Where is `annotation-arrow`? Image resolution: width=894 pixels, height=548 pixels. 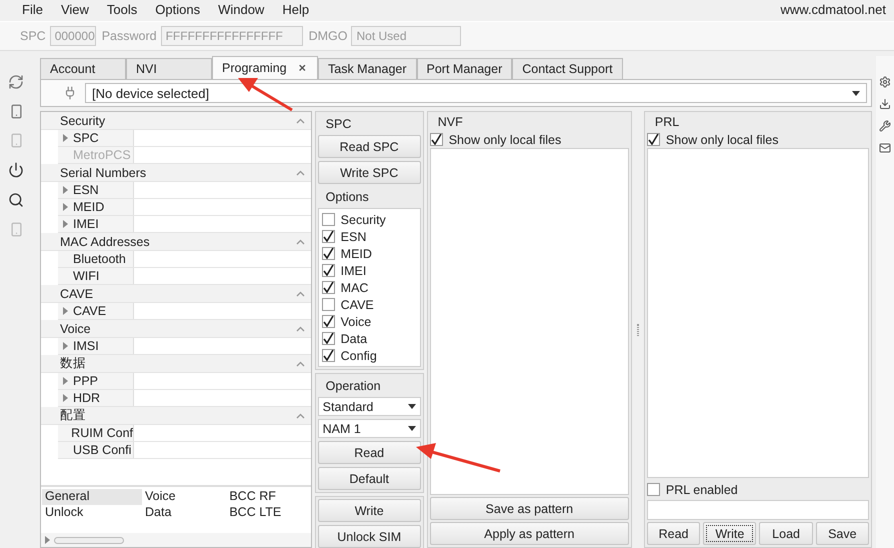
annotation-arrow is located at coordinates (265, 95).